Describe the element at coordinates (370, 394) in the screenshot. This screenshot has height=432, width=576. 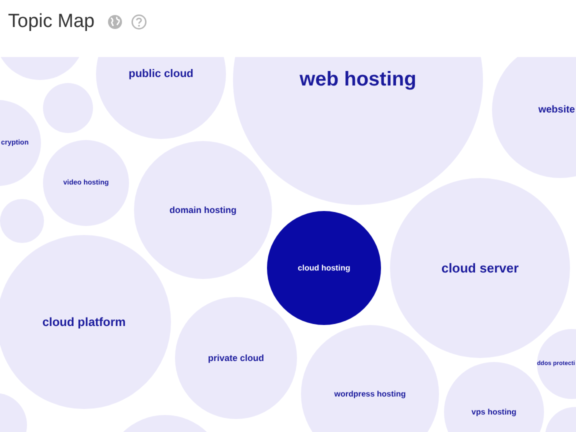
I see `topic-label: wordpress hosting` at that location.